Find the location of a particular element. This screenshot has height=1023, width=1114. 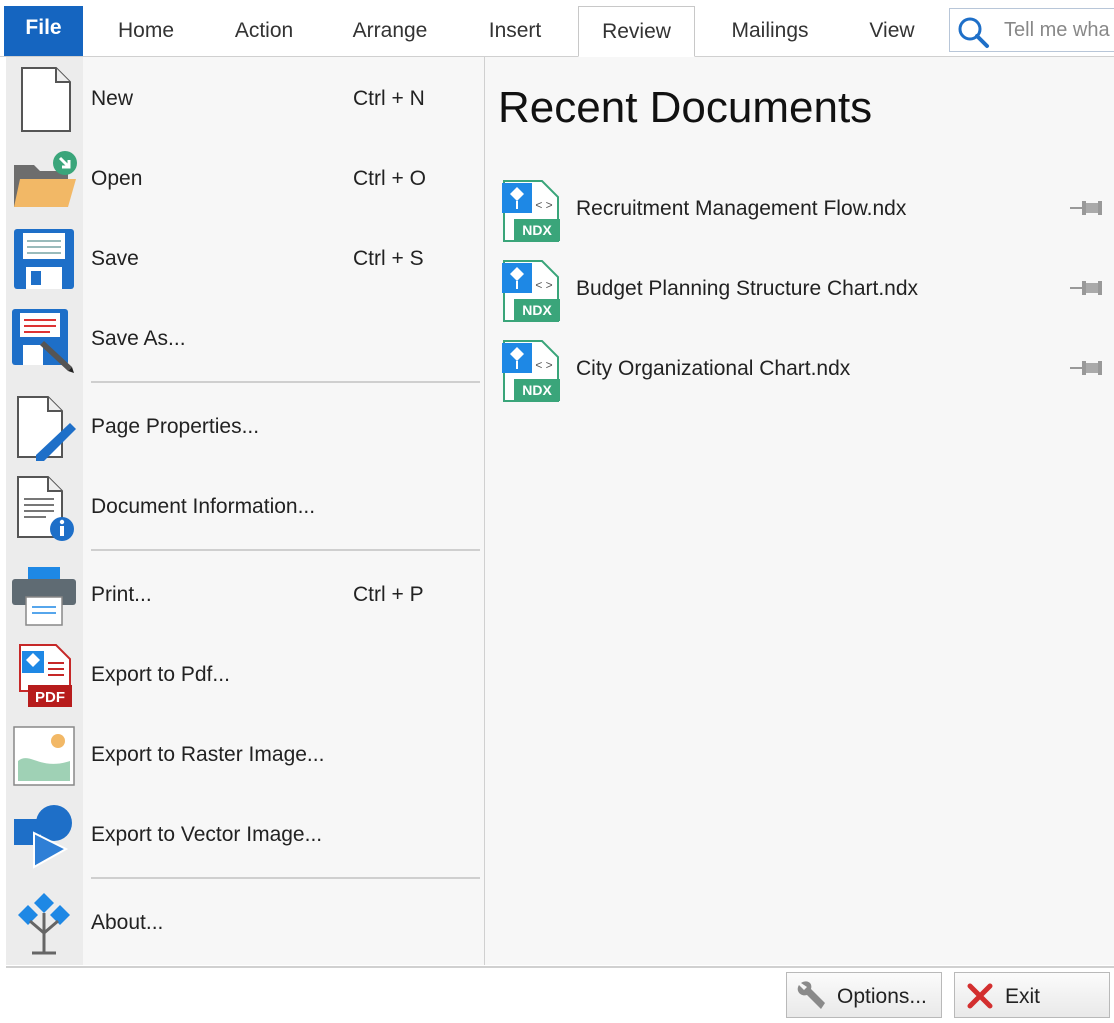

vector-image-icon is located at coordinates (44, 835).